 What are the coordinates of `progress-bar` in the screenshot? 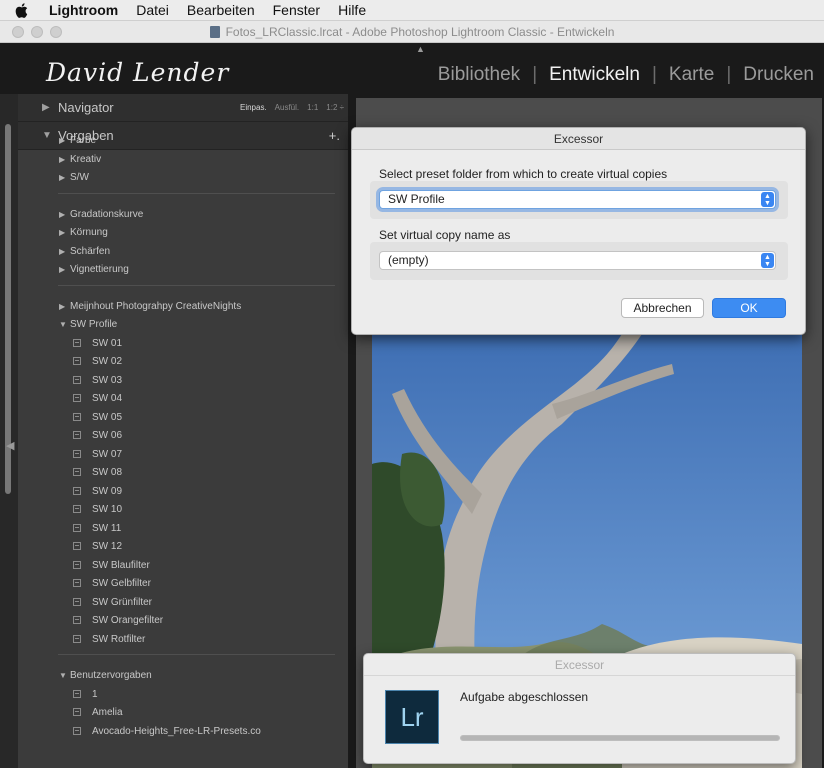 It's located at (620, 738).